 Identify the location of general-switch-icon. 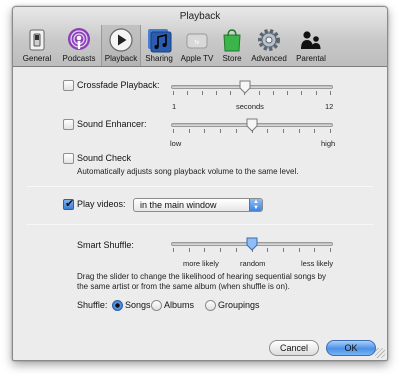
(37, 40).